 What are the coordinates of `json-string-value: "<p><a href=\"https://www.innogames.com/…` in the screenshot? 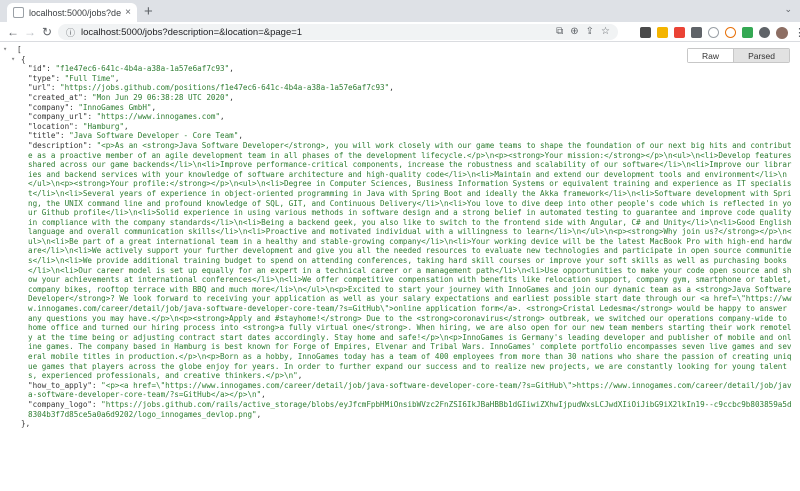 It's located at (410, 390).